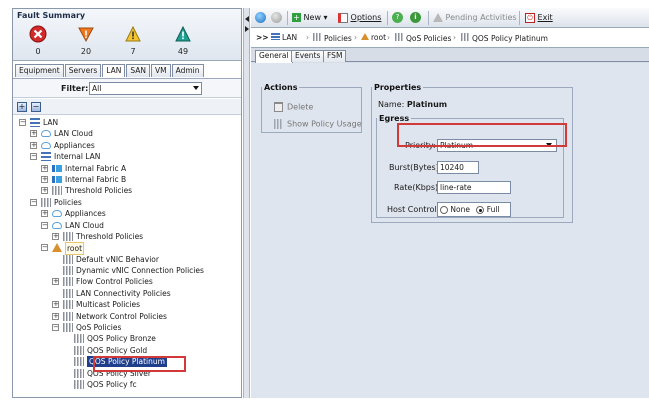 The height and width of the screenshot is (402, 649). I want to click on breadcrumb-label: QOS Policy Platinum, so click(510, 38).